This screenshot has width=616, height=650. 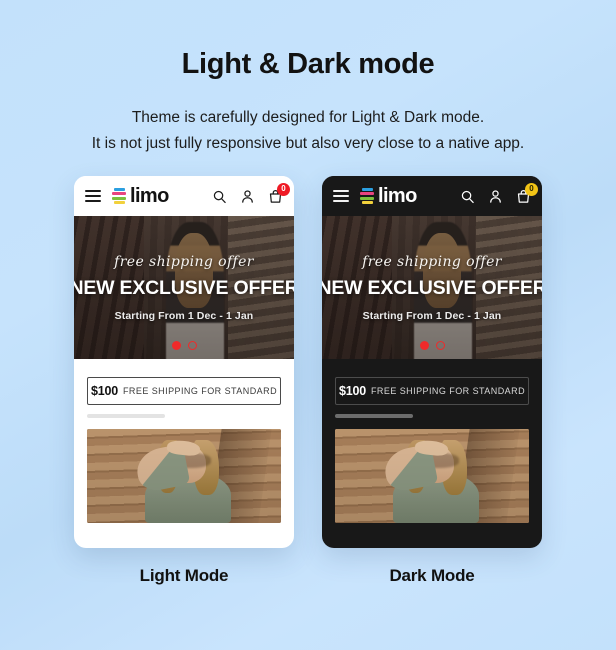 I want to click on carousel-dots-dark, so click(x=432, y=345).